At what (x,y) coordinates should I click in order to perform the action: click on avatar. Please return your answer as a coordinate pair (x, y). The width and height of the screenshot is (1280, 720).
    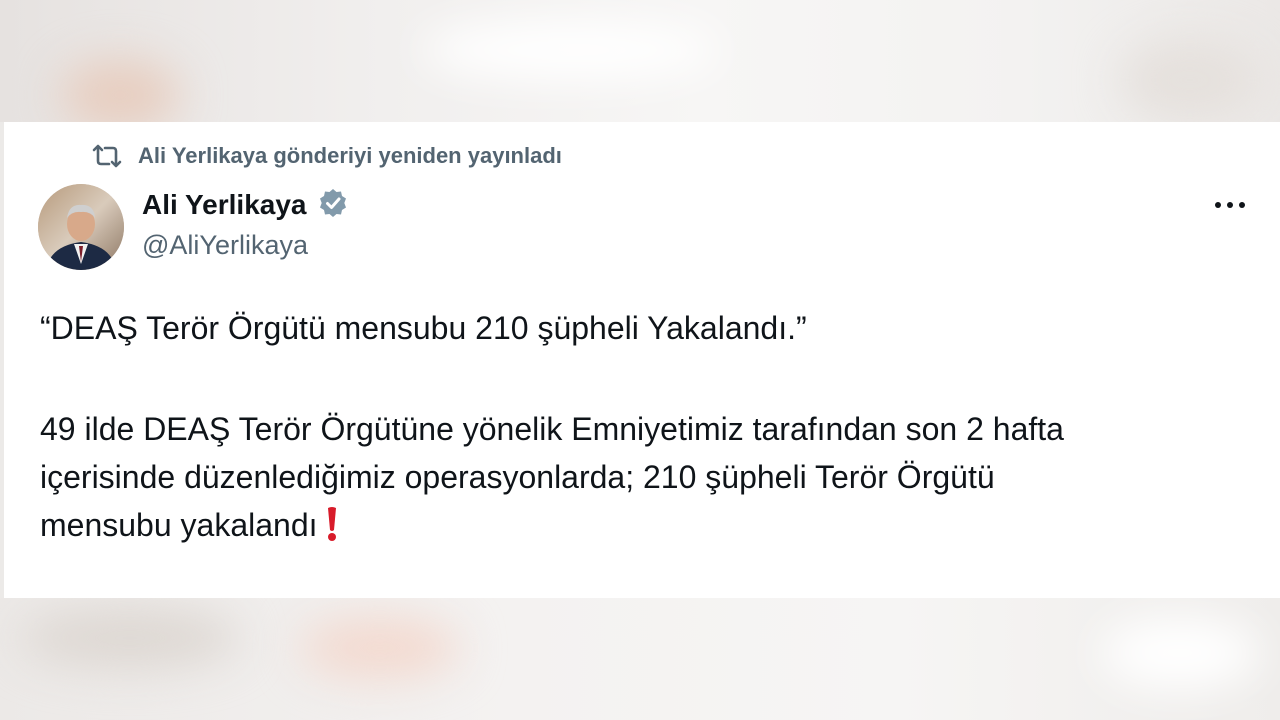
    Looking at the image, I should click on (81, 227).